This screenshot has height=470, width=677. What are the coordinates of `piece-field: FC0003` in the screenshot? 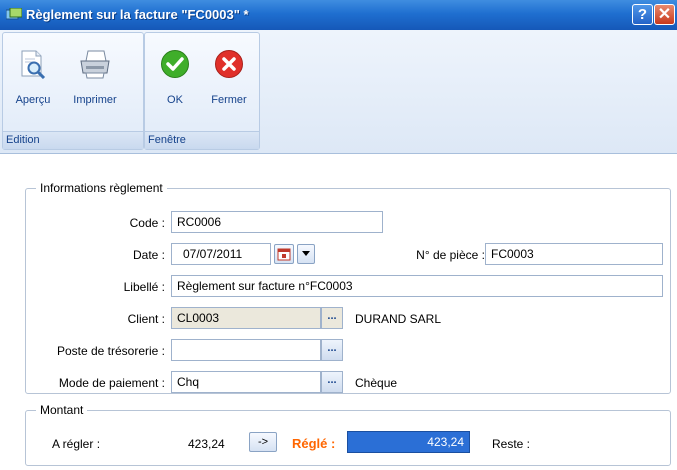 It's located at (574, 254).